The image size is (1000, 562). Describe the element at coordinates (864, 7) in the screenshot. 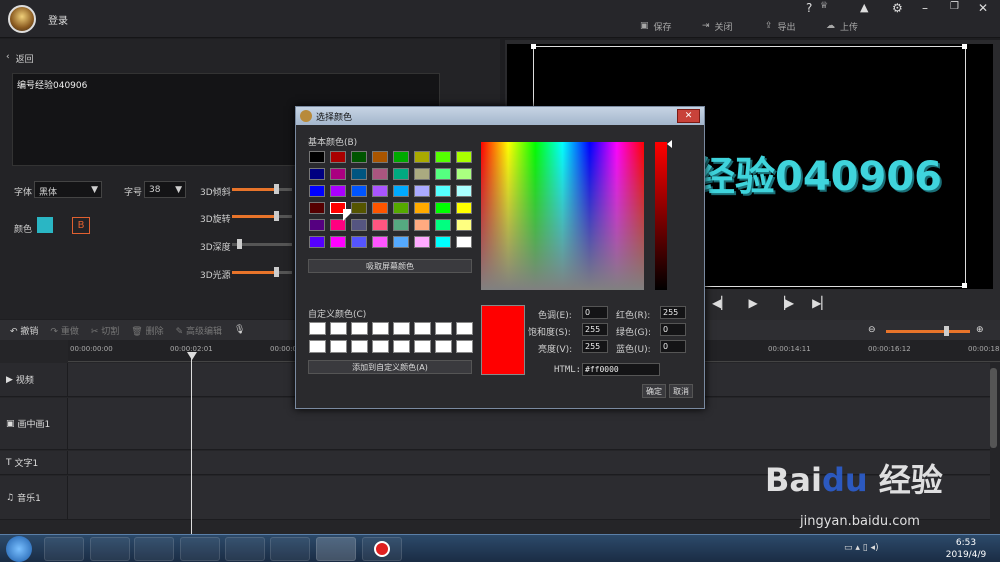

I see `bell-icon: ▲` at that location.